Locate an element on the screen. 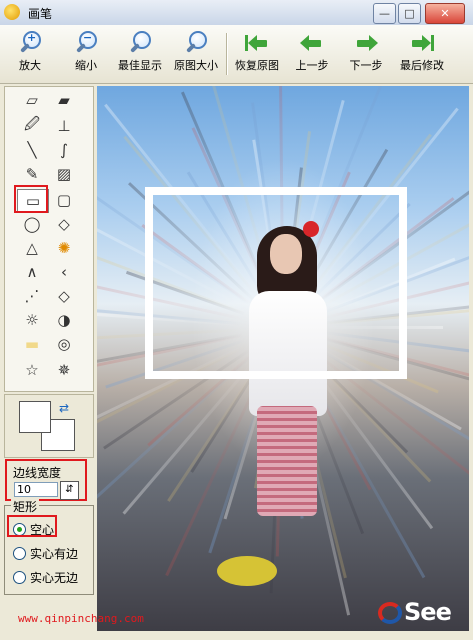  logo-swirl-icon is located at coordinates (390, 613).